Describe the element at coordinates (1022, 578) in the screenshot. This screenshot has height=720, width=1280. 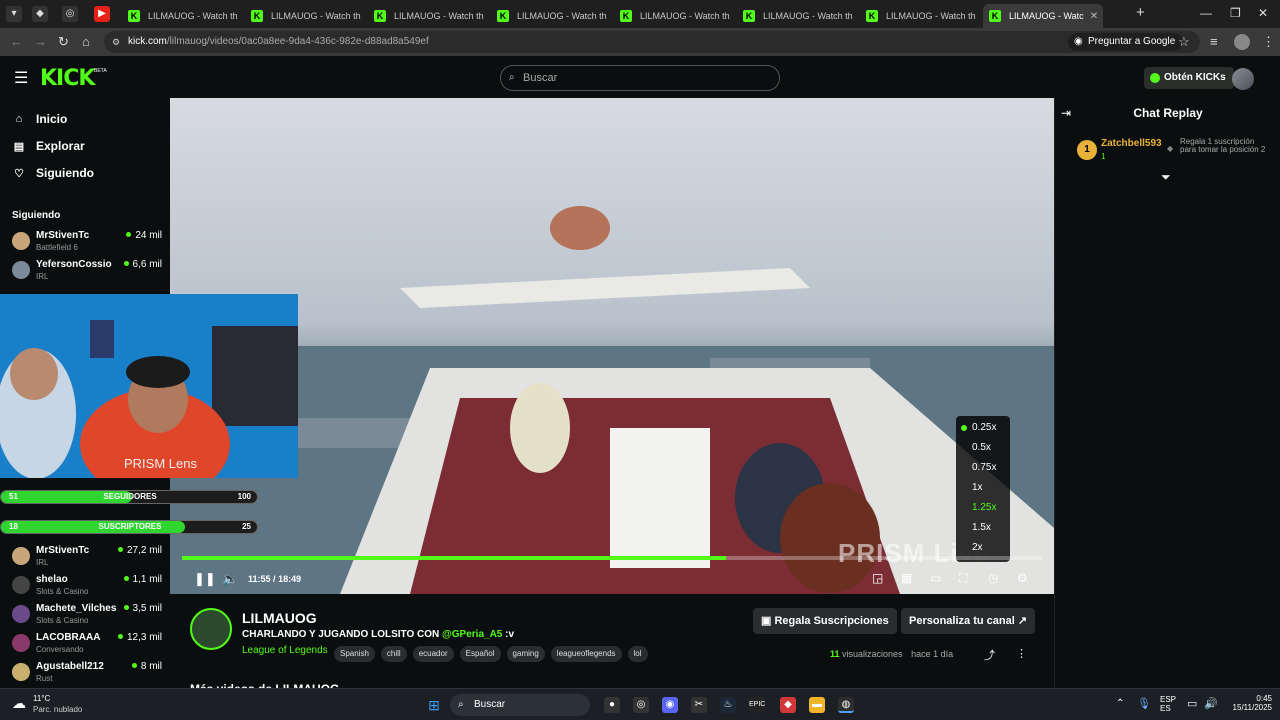
I see `settings-gear-icon: ⚙` at that location.